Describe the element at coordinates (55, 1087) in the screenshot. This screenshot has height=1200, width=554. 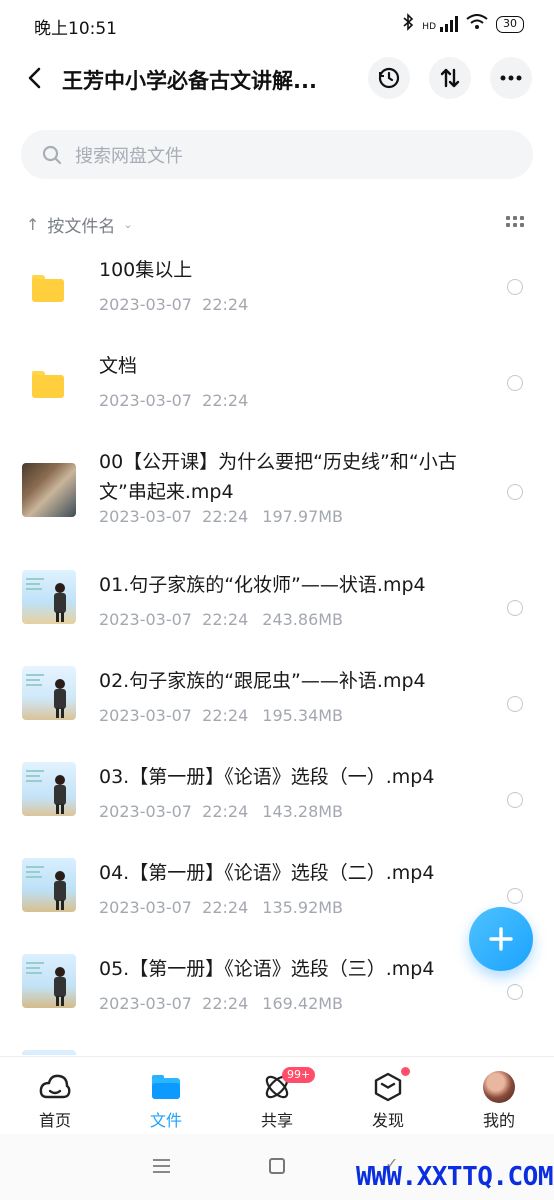
I see `cloud-home-icon` at that location.